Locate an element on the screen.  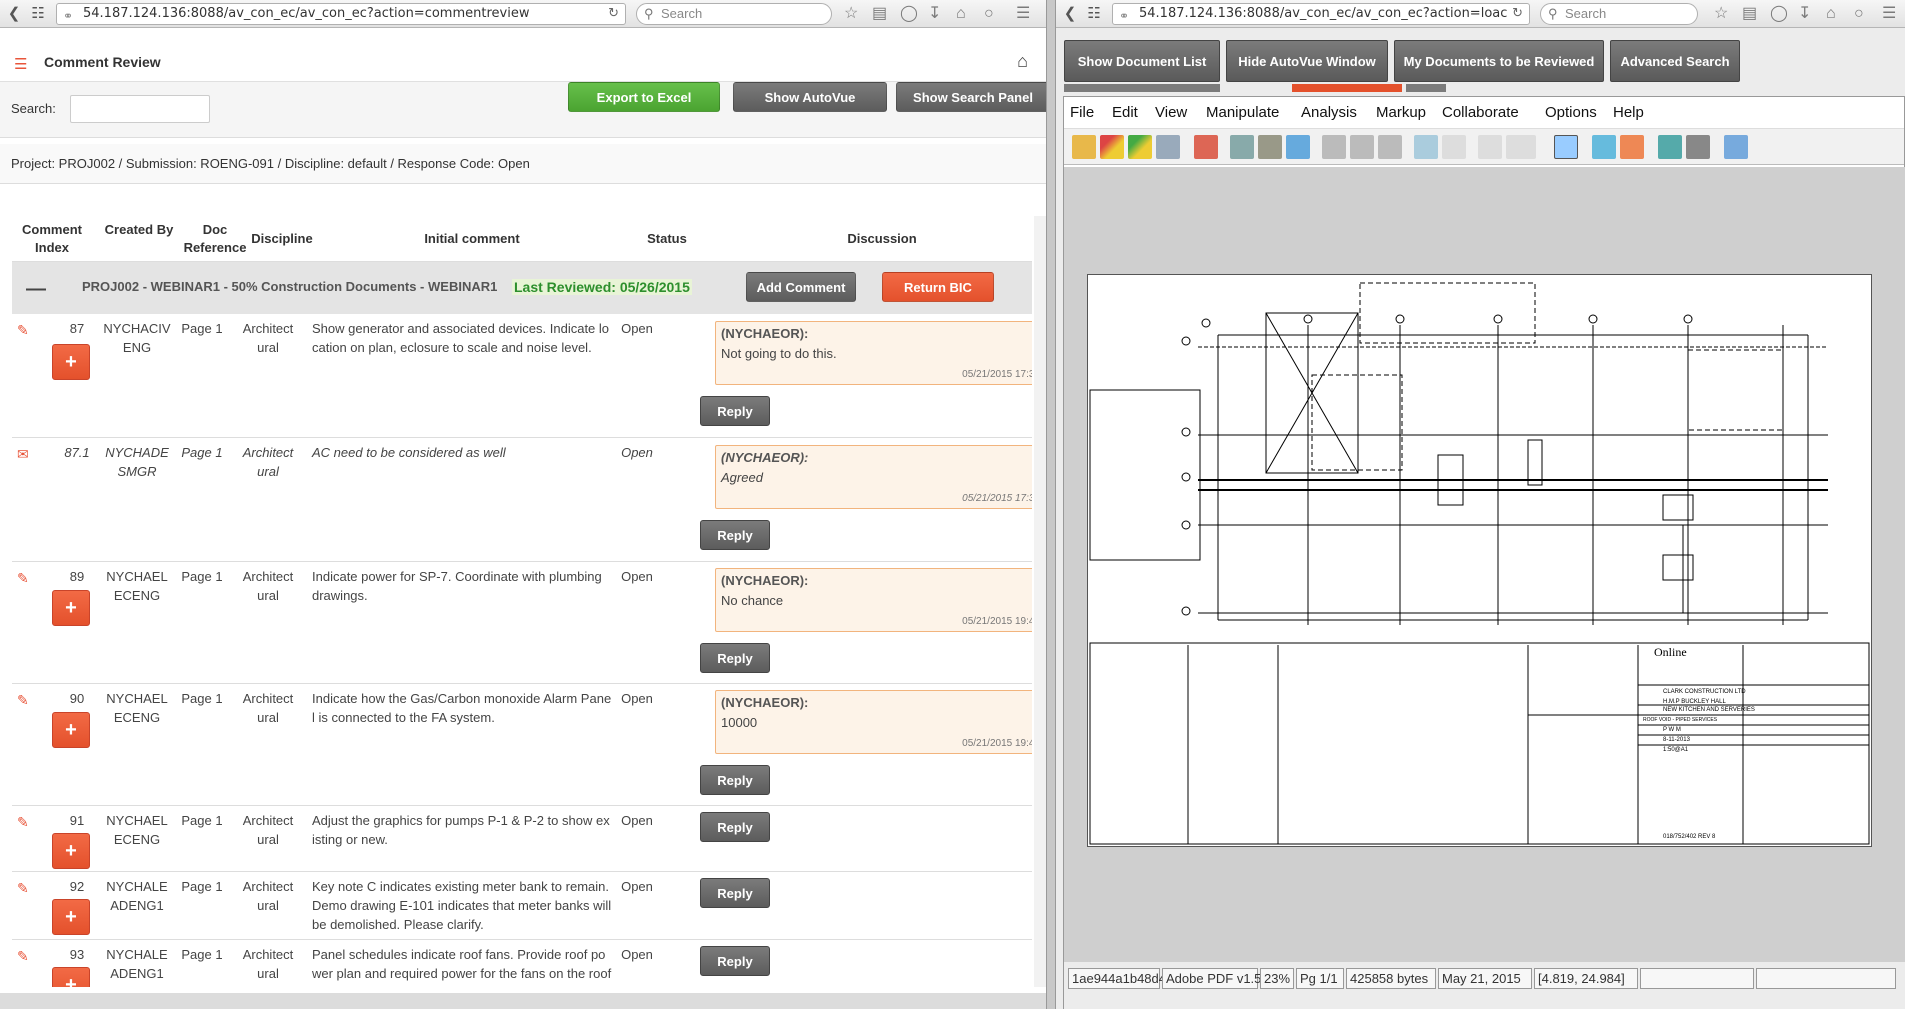
zoom-window-icon is located at coordinates (1632, 147).